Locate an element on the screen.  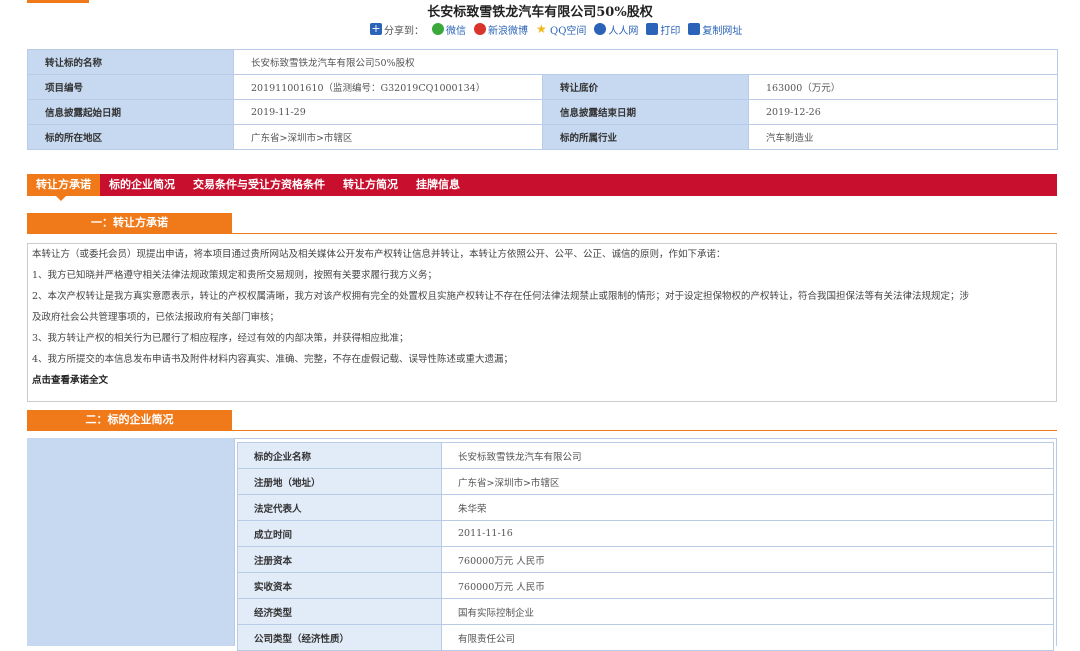
table-row: 经济类型 国有实际控制企业 is located at coordinates (645, 611).